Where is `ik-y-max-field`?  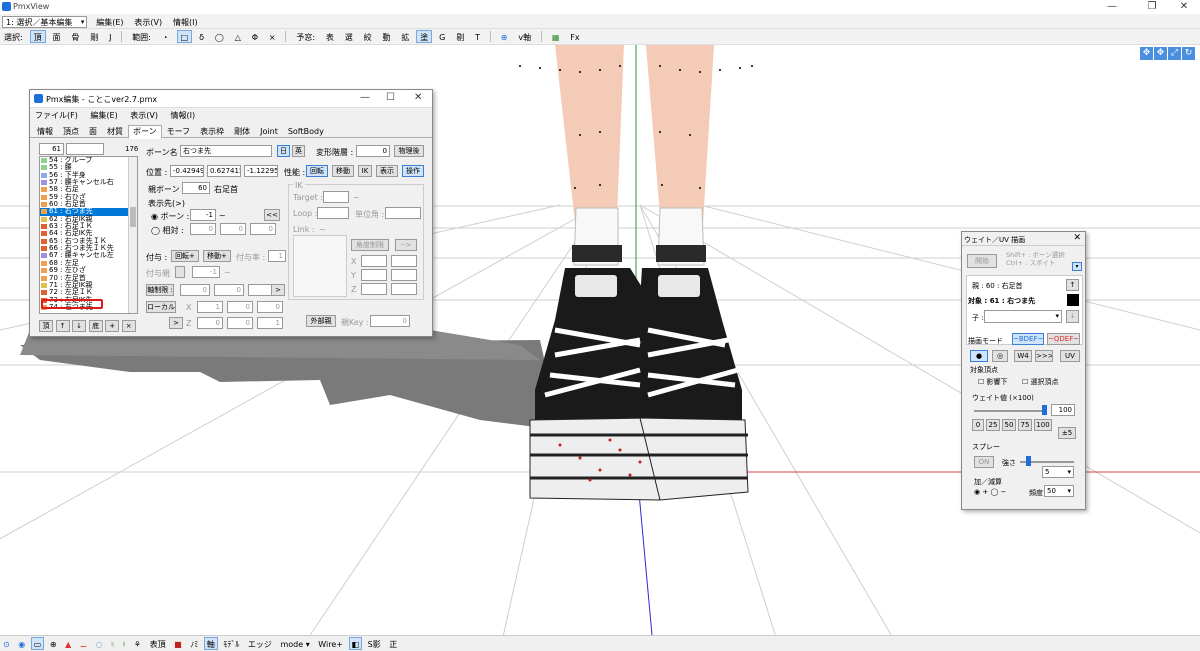 ik-y-max-field is located at coordinates (404, 275).